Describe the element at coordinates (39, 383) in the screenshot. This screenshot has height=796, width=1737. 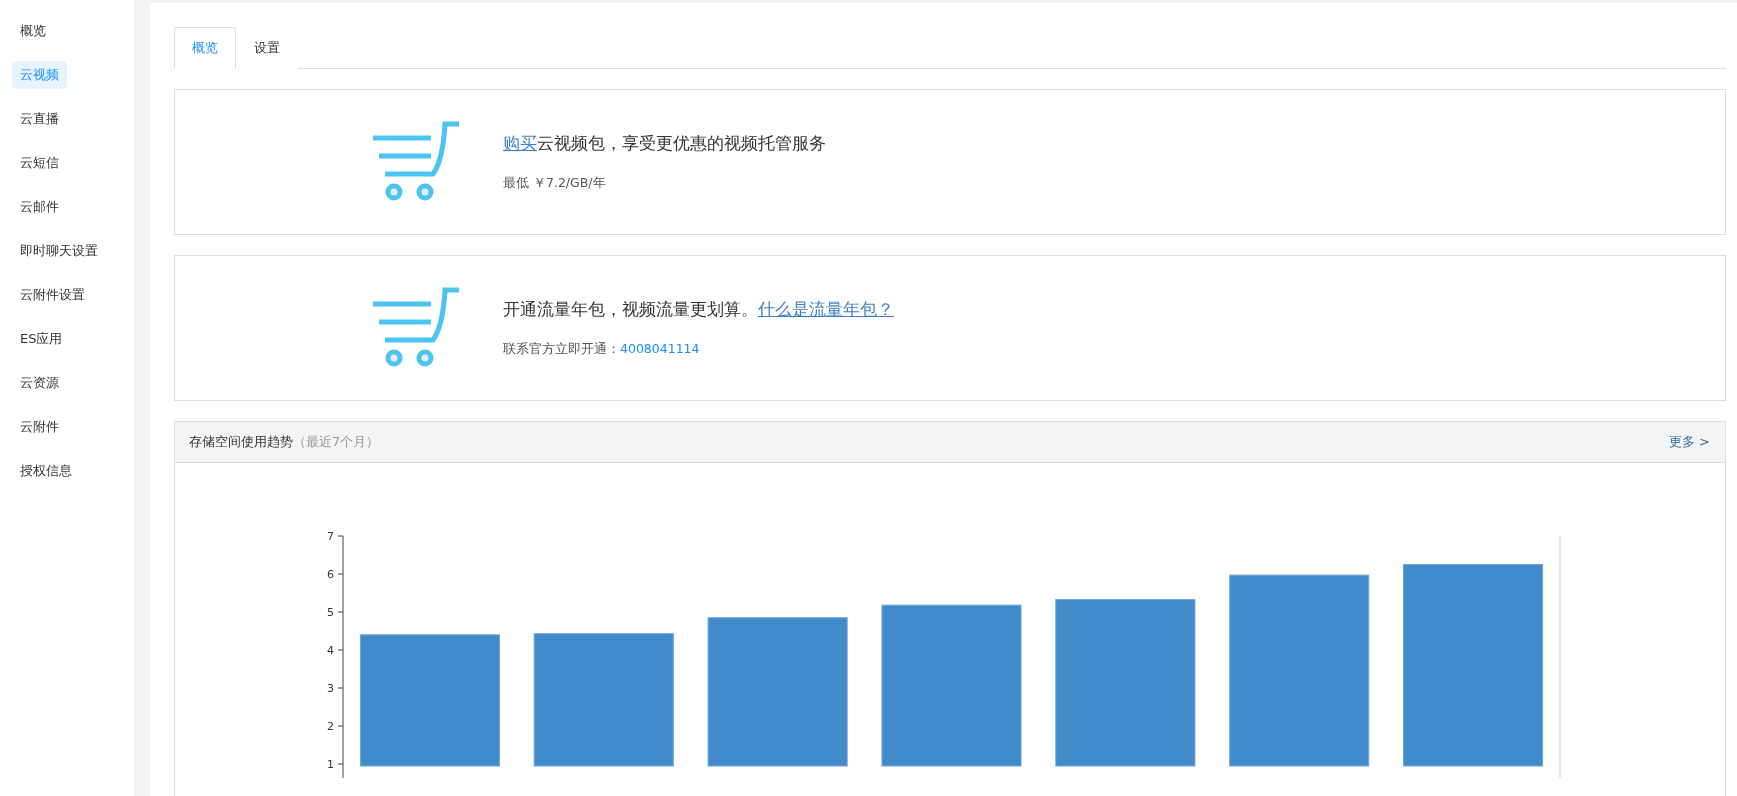
I see `sidebar-item: 云资源` at that location.